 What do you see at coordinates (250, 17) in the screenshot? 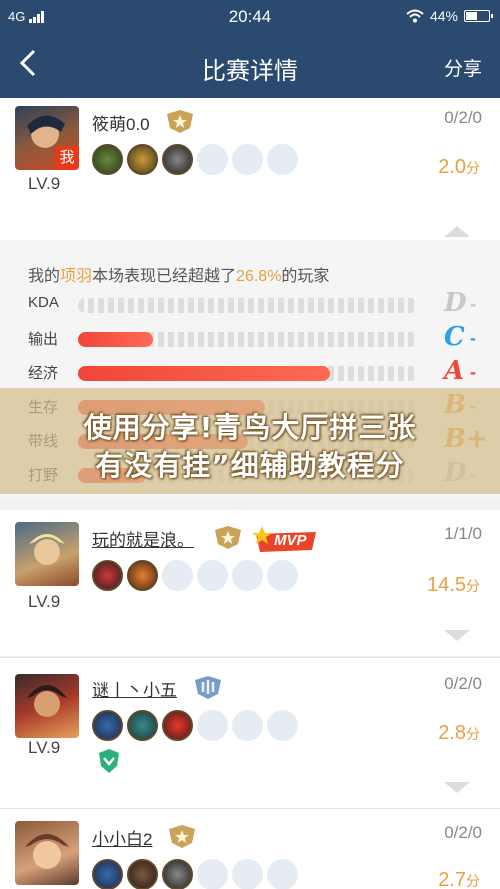
I see `status-bar: 4G 20:44 44%` at bounding box center [250, 17].